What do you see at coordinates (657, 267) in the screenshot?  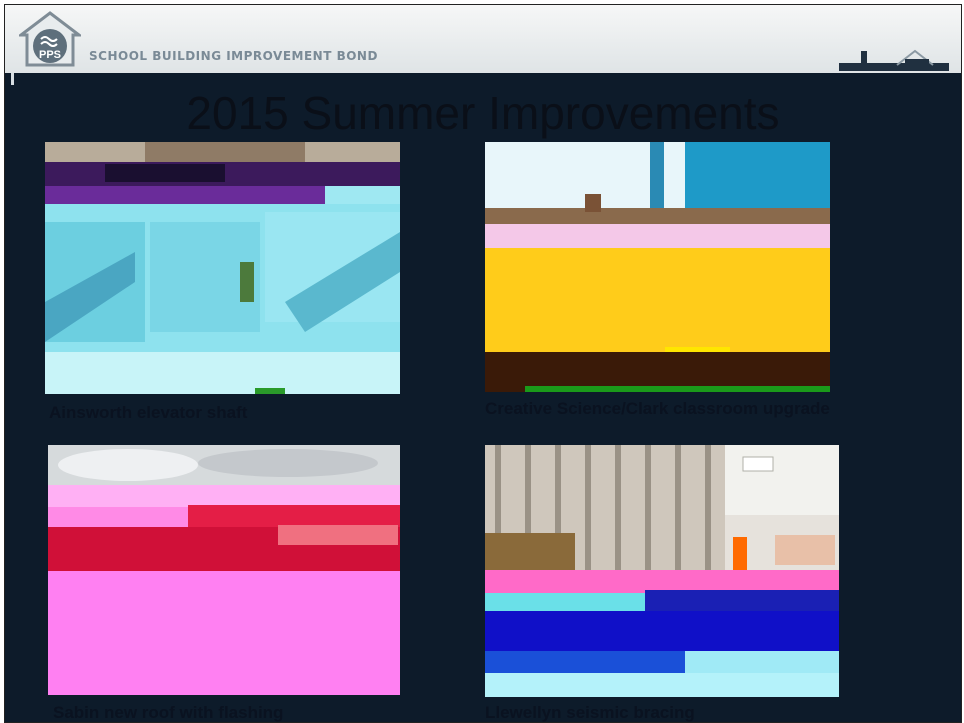 I see `photo-clark-classroom` at bounding box center [657, 267].